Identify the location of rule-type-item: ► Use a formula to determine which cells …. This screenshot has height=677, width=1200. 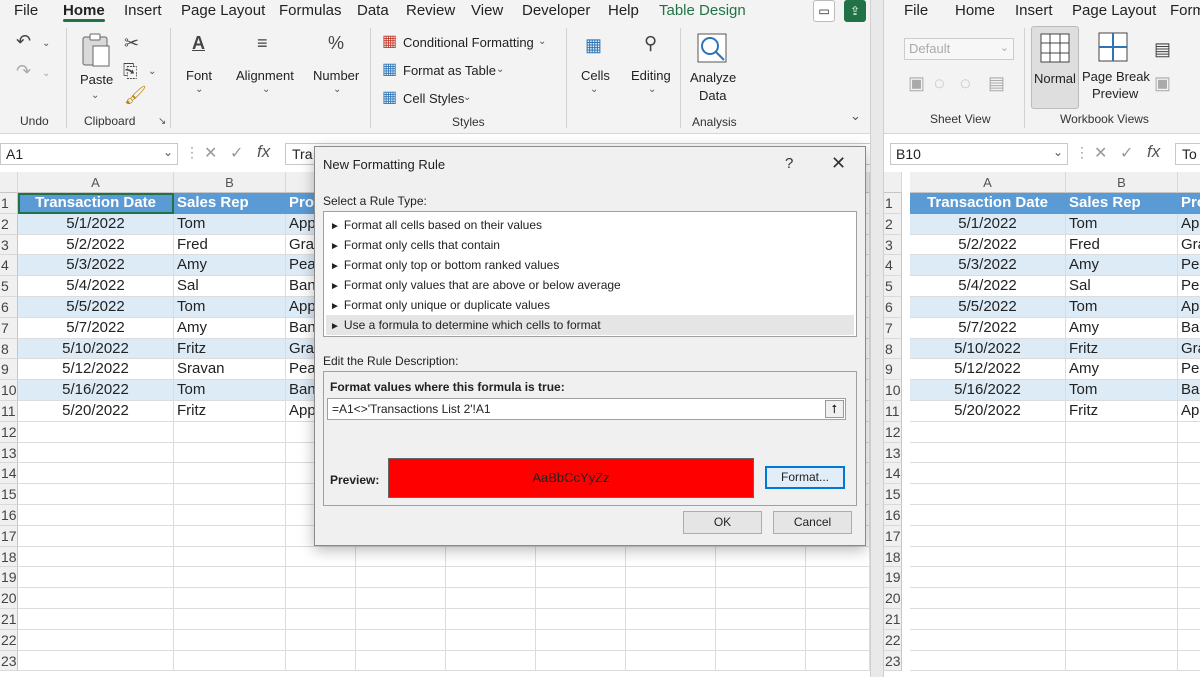
(590, 325).